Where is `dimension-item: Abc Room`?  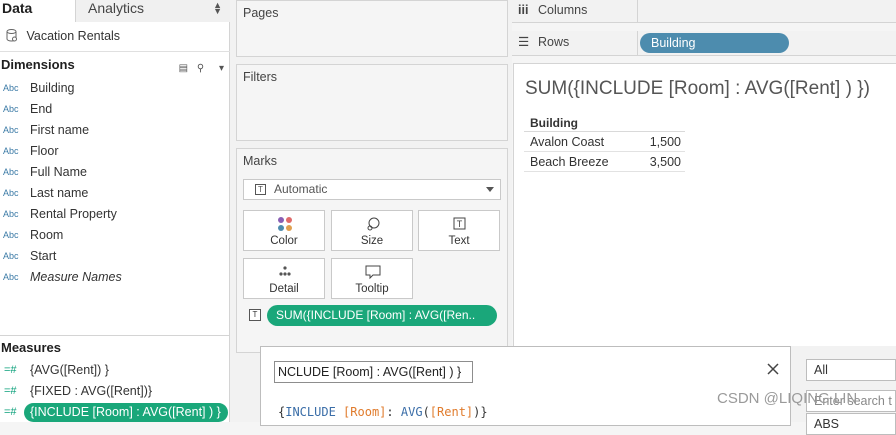 dimension-item: Abc Room is located at coordinates (115, 235).